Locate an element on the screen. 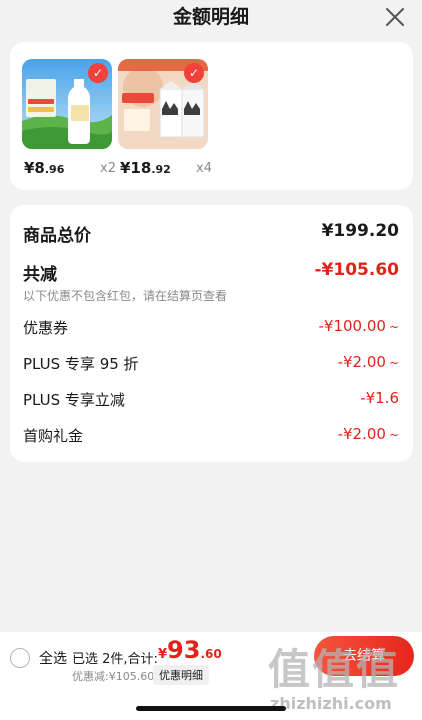  product-item: ✓ ¥8.96 x2 is located at coordinates (69, 118).